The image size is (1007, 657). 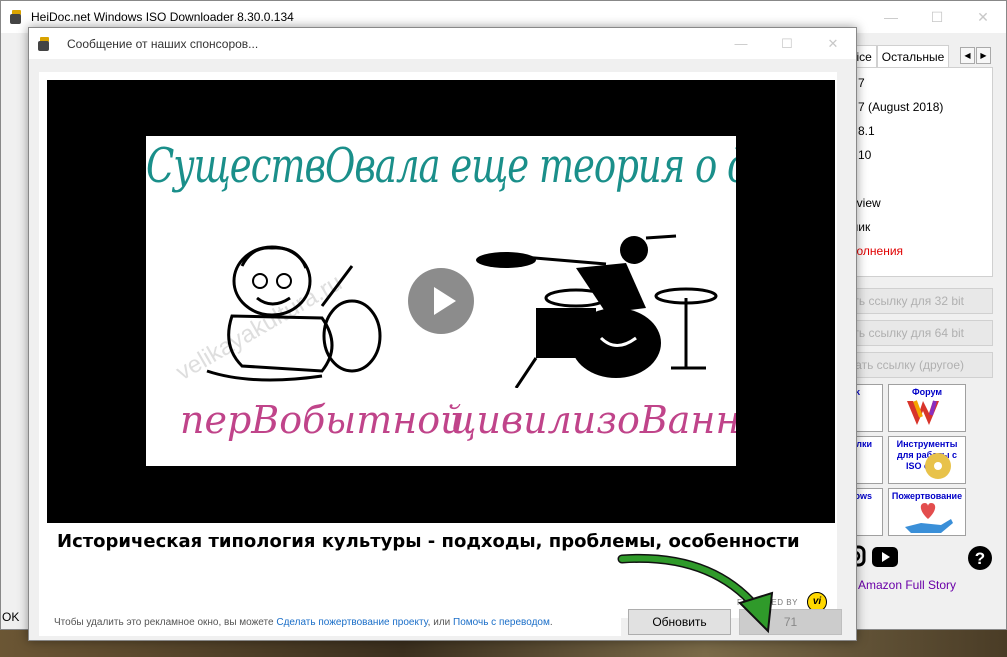 What do you see at coordinates (695, 593) in the screenshot?
I see `green-arrow-icon` at bounding box center [695, 593].